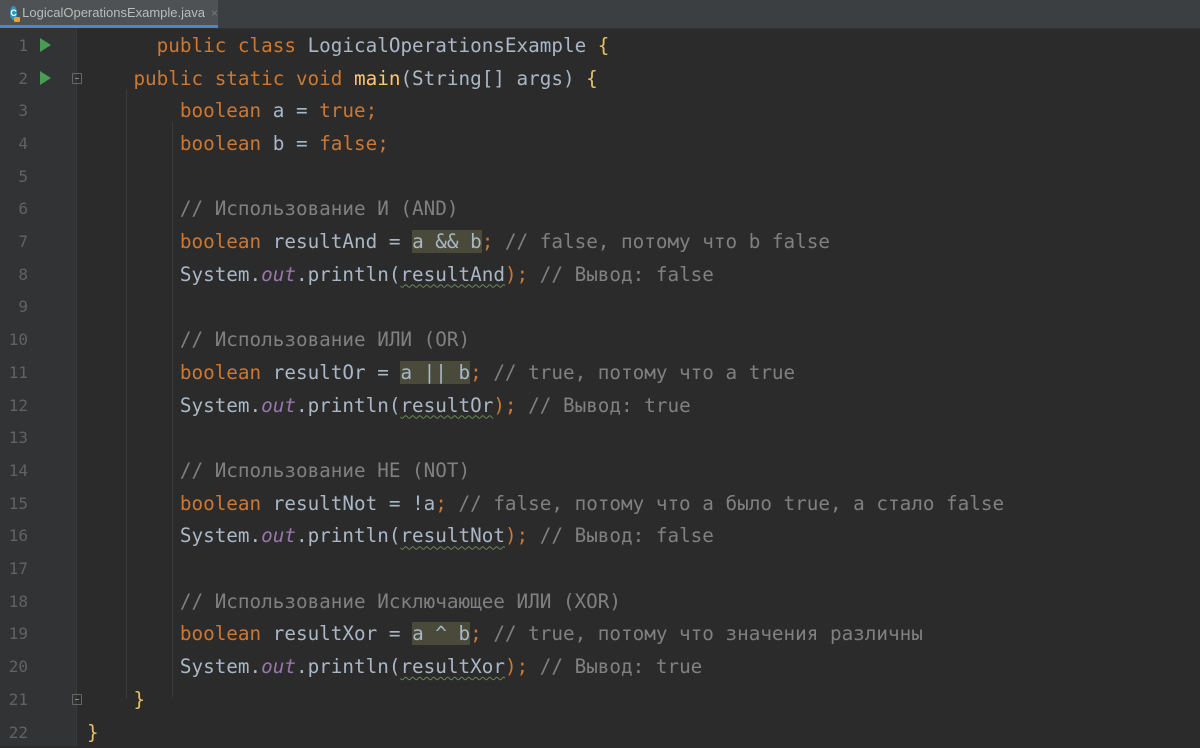 The width and height of the screenshot is (1200, 748). I want to click on code-line: 9, so click(600, 307).